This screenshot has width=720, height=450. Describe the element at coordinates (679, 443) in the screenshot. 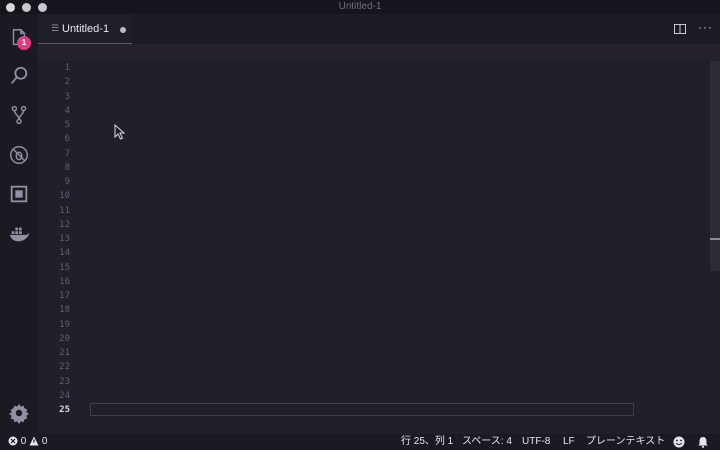

I see `feedback-smiley-icon` at that location.